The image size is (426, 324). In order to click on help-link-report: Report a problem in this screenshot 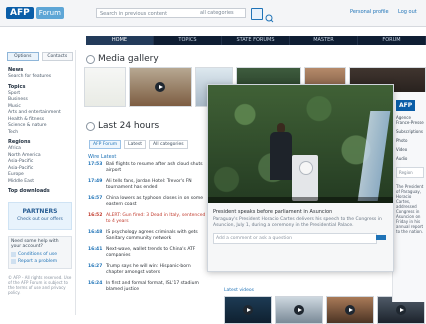, I will do `click(40, 261)`.